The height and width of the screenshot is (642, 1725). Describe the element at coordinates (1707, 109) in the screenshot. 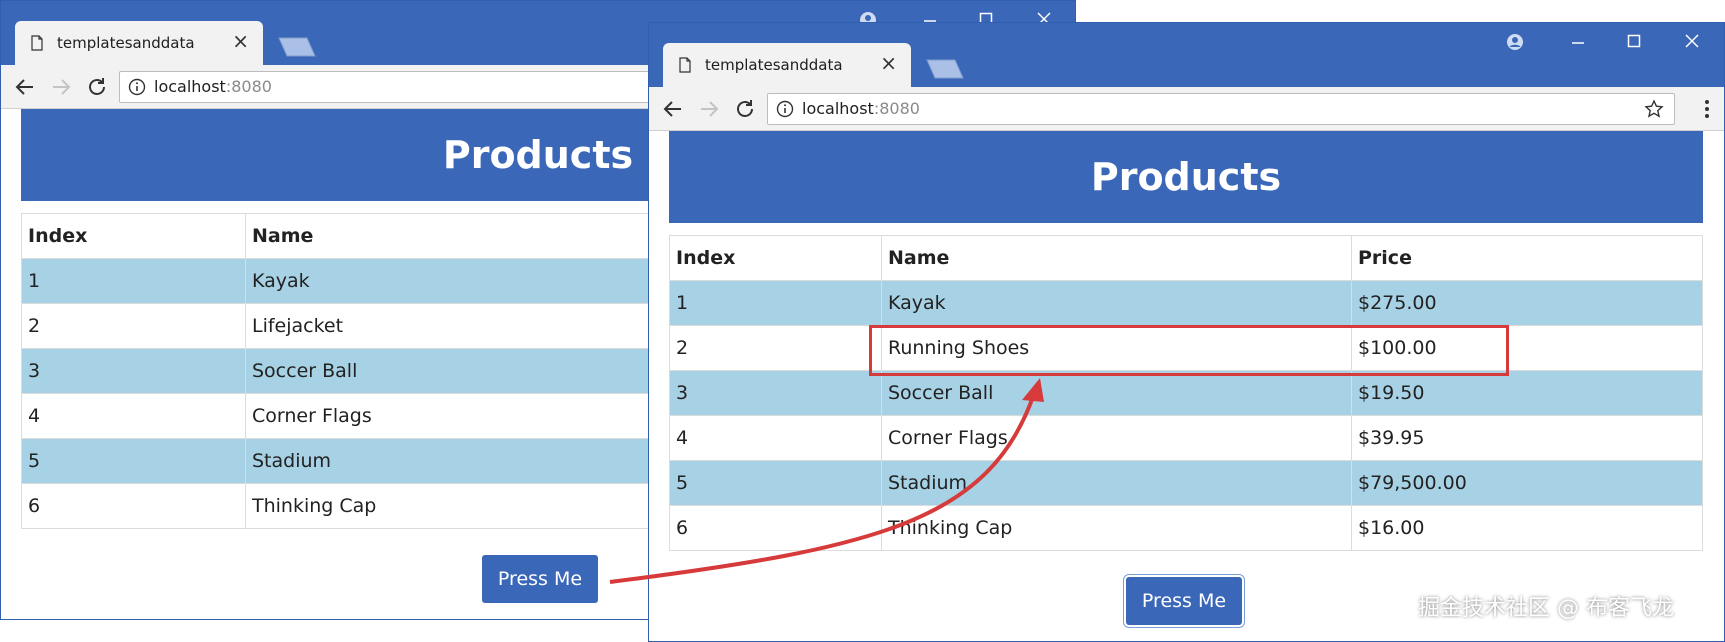

I see `menu-dots-icon` at that location.